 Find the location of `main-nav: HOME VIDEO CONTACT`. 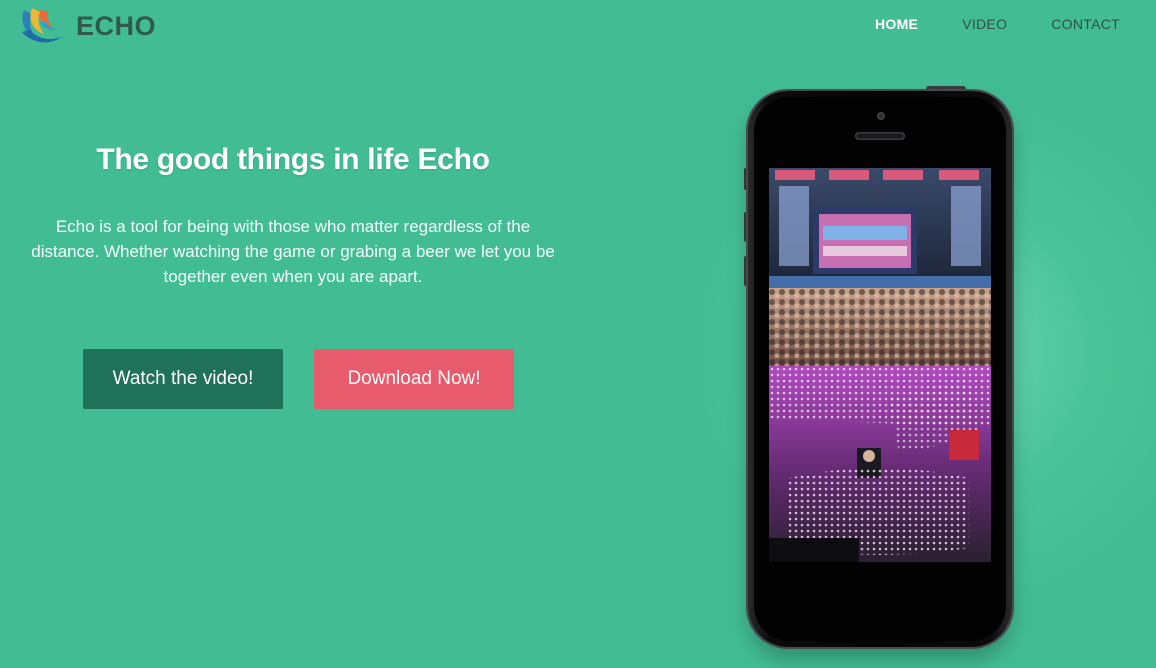

main-nav: HOME VIDEO CONTACT is located at coordinates (975, 24).